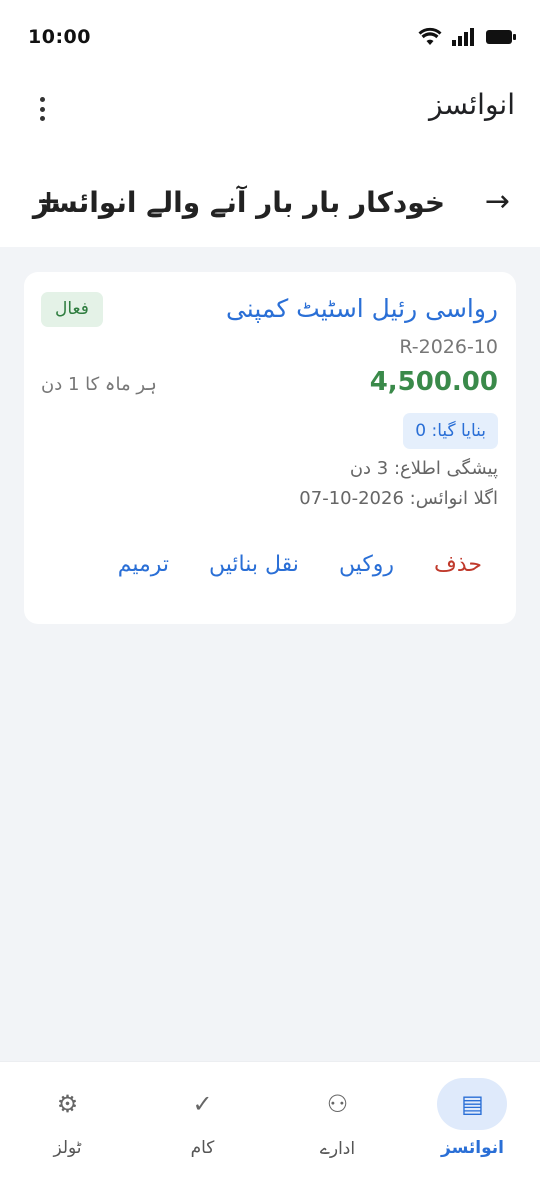 This screenshot has height=1181, width=540. What do you see at coordinates (471, 104) in the screenshot?
I see `page-title: انوائسز` at bounding box center [471, 104].